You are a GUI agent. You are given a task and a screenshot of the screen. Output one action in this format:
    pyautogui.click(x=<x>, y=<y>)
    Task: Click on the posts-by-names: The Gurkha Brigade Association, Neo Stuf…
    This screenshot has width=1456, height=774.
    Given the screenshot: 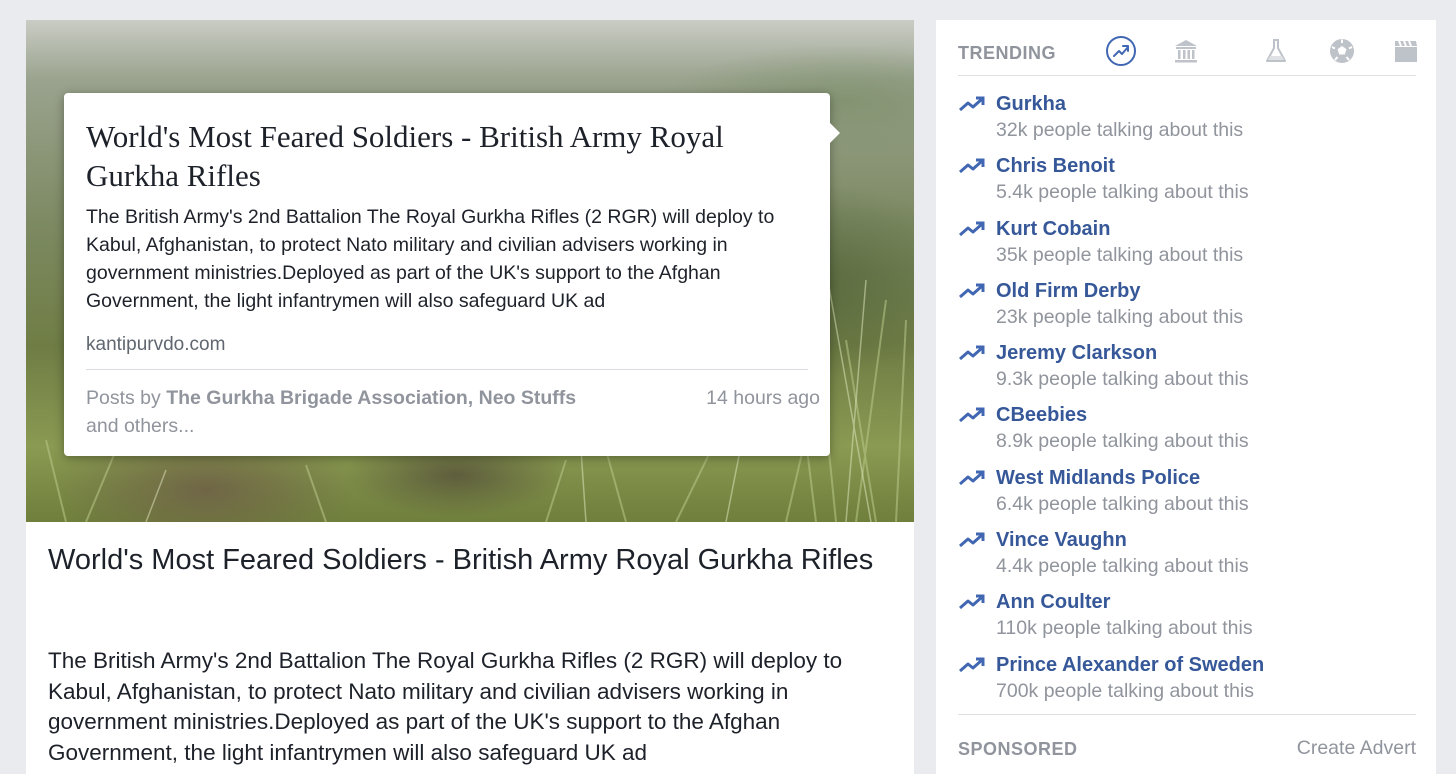 What is the action you would take?
    pyautogui.click(x=371, y=398)
    